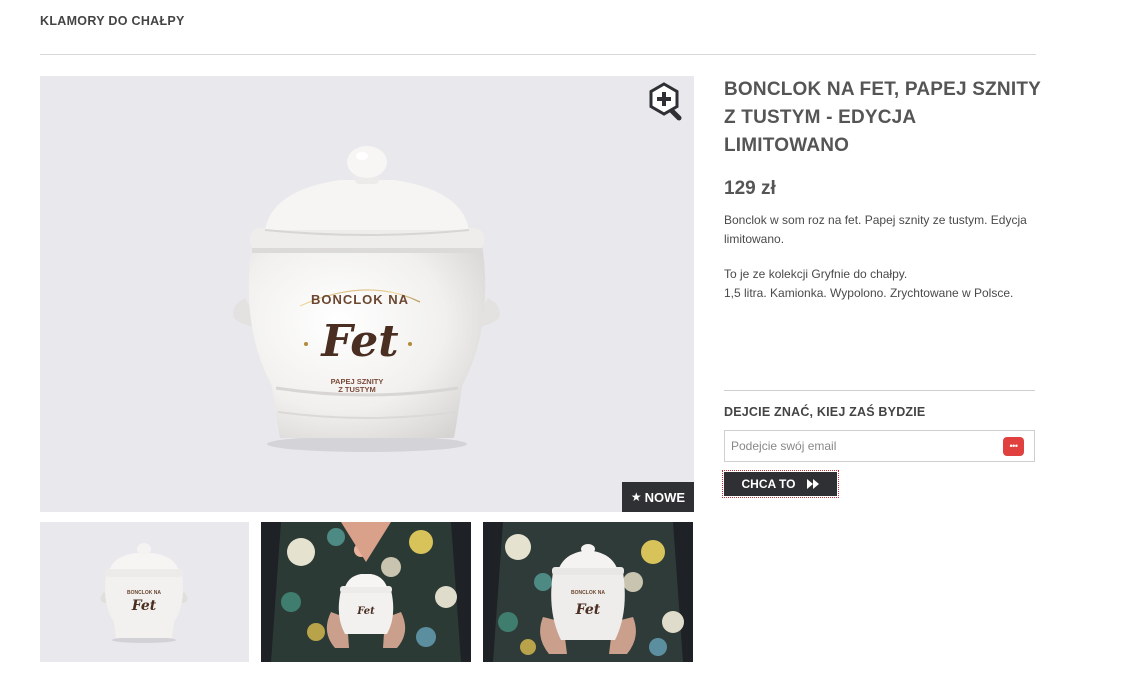  What do you see at coordinates (1013, 446) in the screenshot?
I see `password-manager-icon: •••` at bounding box center [1013, 446].